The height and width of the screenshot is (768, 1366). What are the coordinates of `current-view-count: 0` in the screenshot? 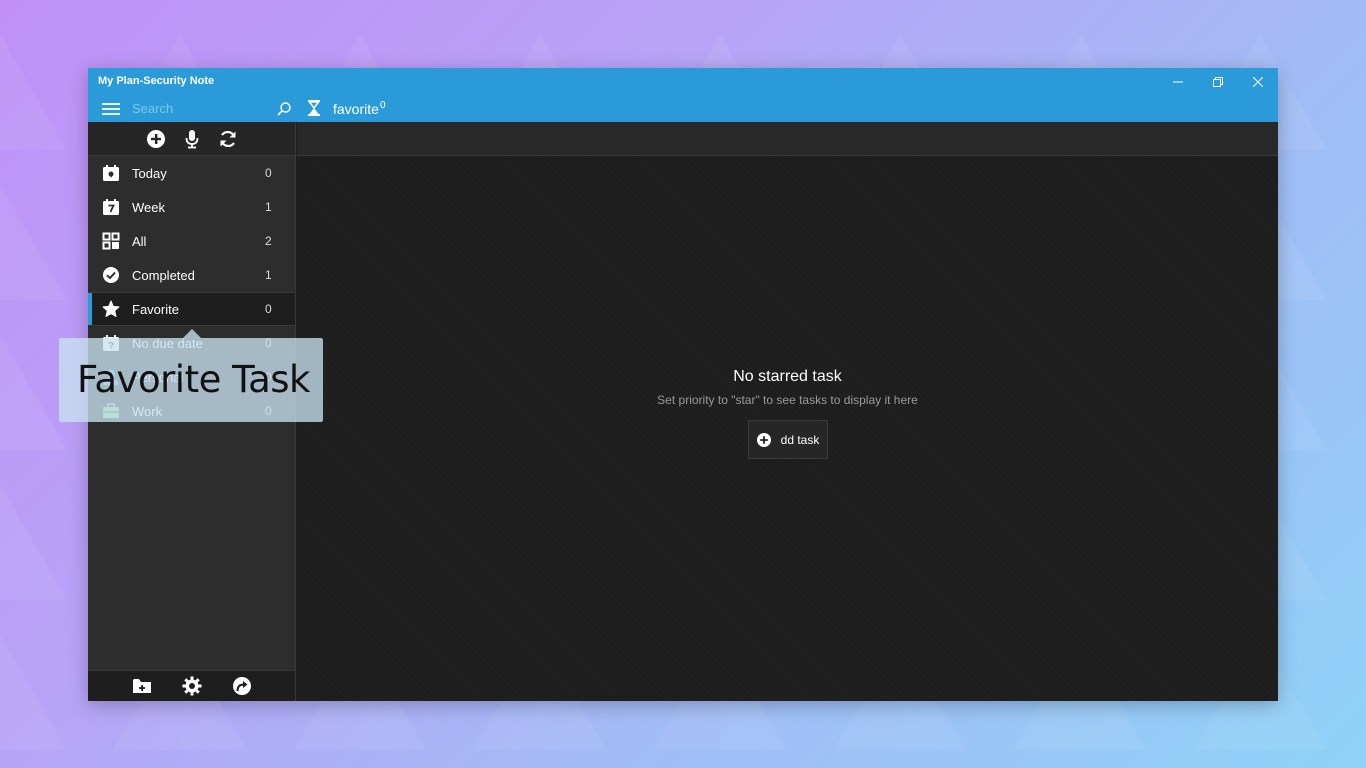 It's located at (383, 105).